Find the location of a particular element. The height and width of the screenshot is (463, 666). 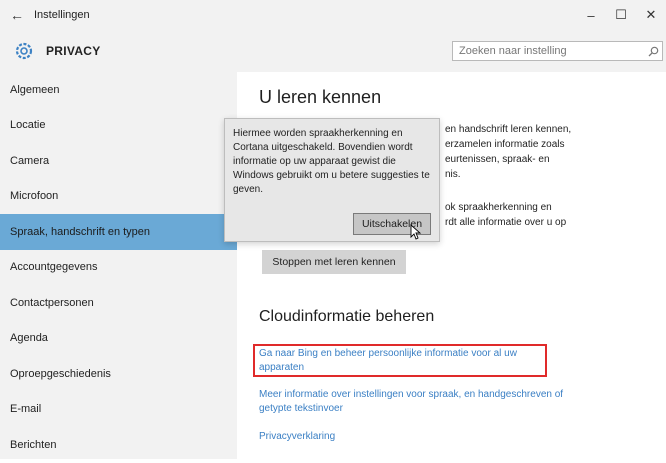

privacy-link: Privacyverklaring is located at coordinates (297, 437).